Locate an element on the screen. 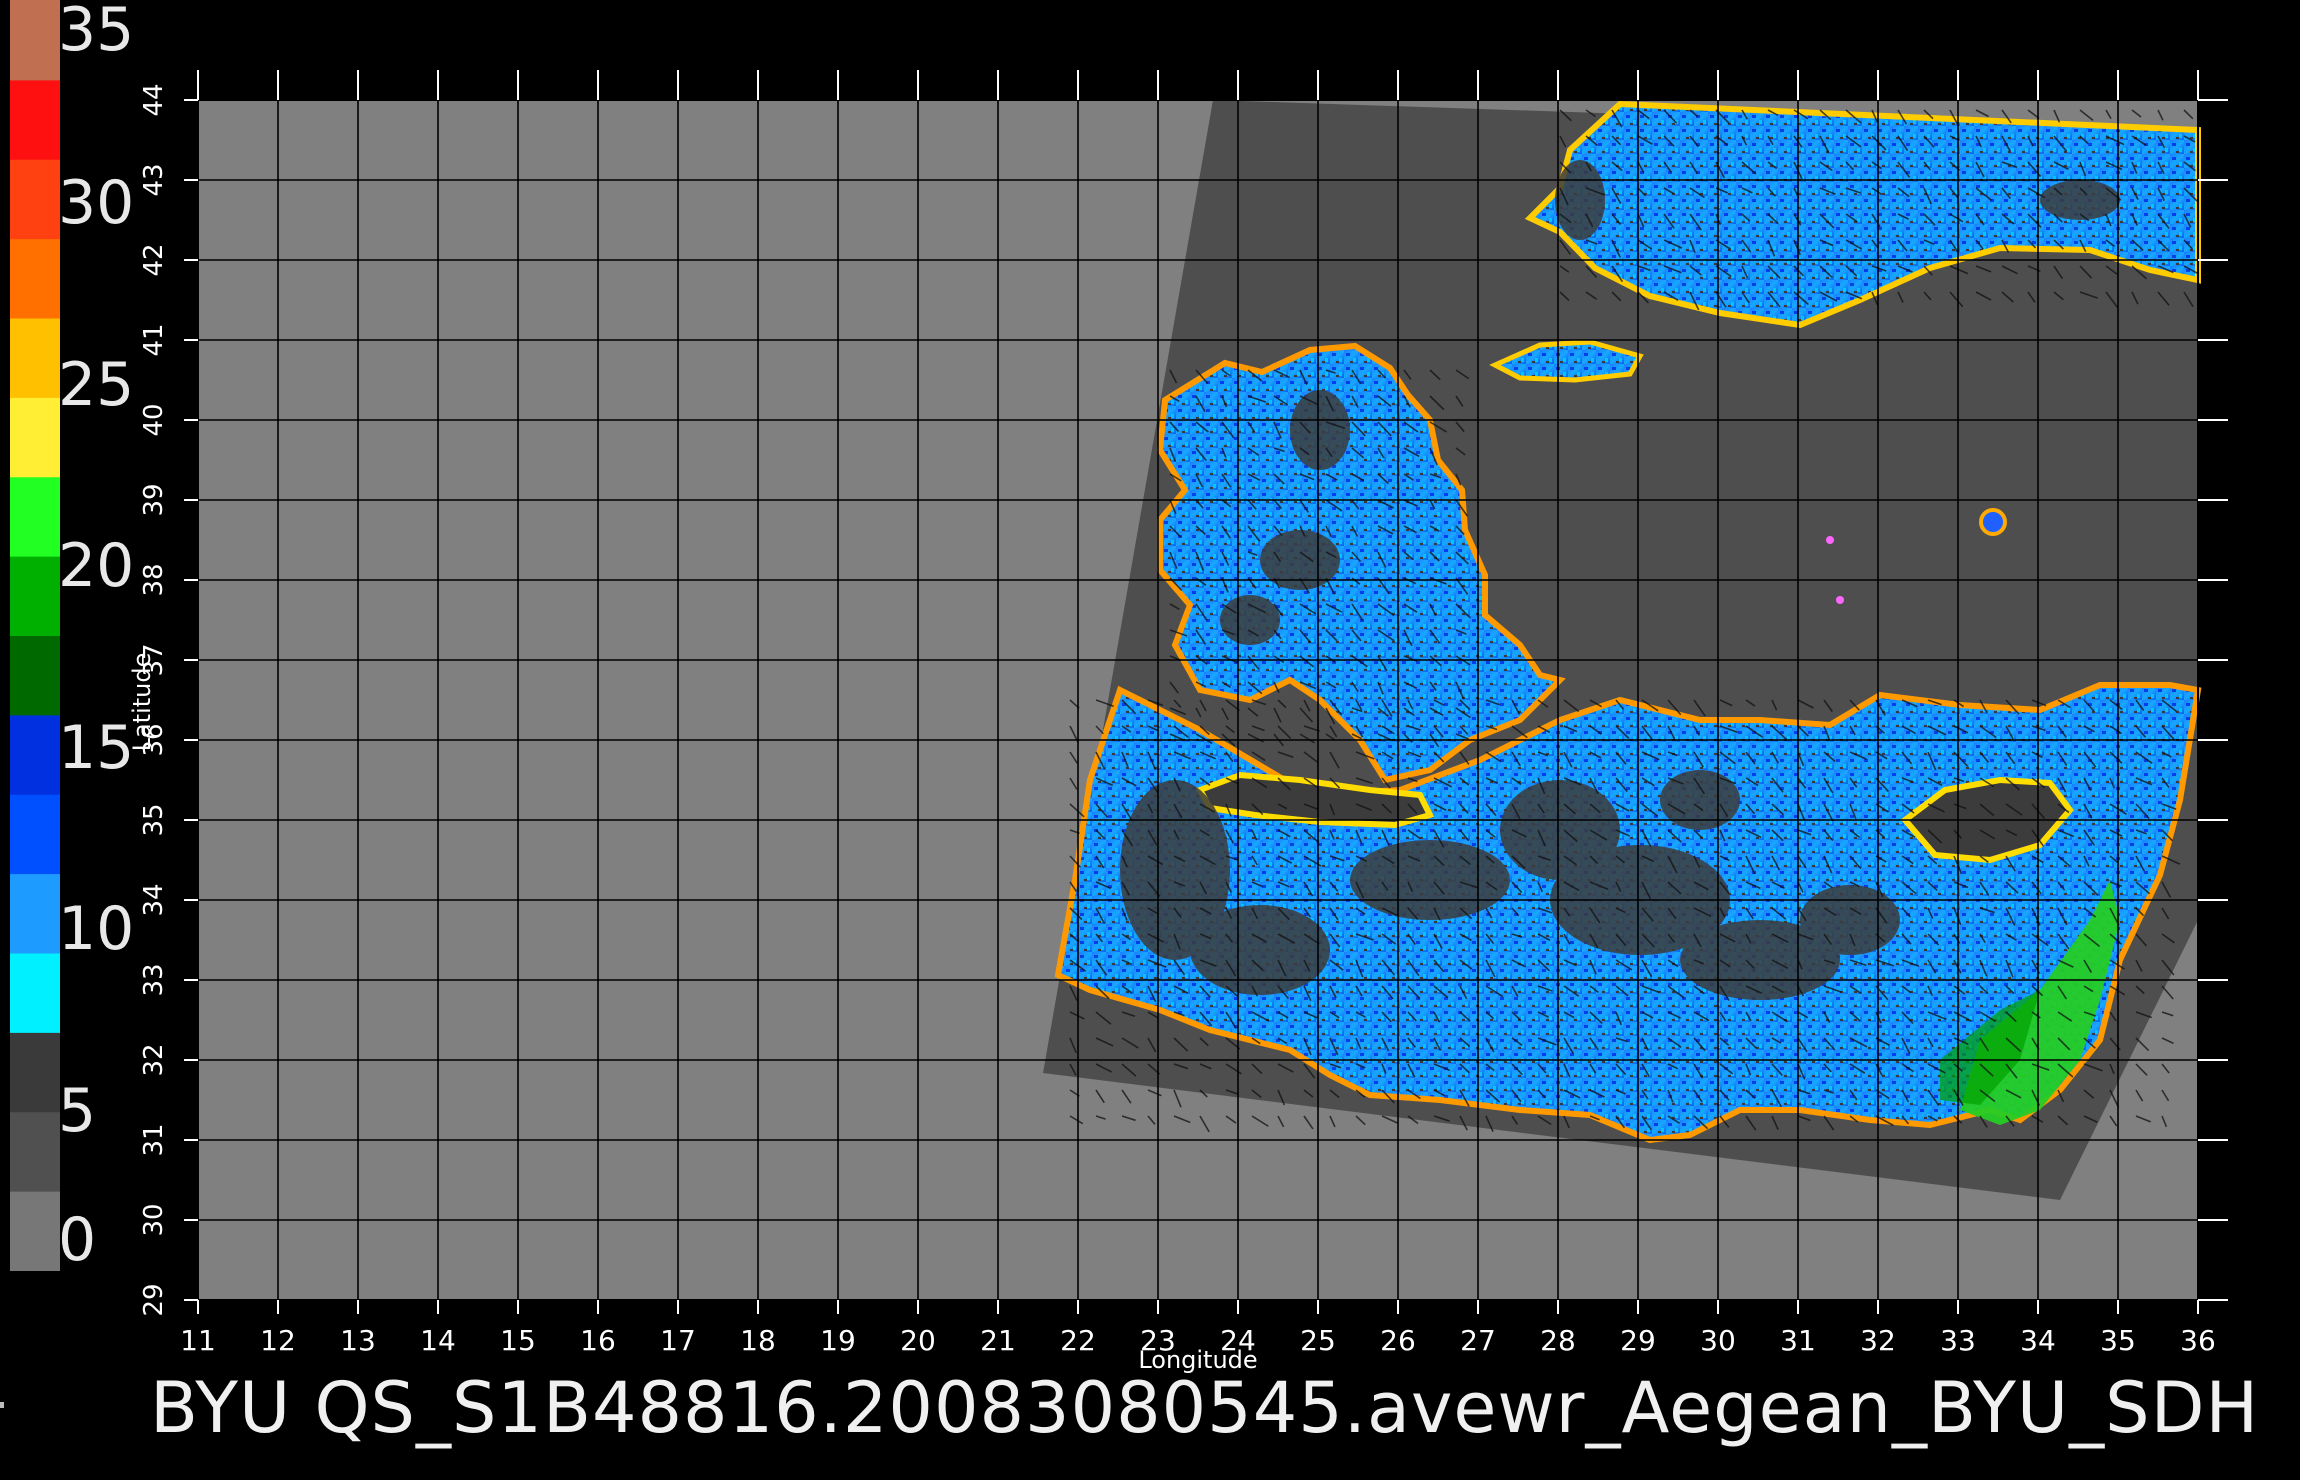 The height and width of the screenshot is (1480, 2300). colorbar-tick-label: 20 is located at coordinates (96, 566).